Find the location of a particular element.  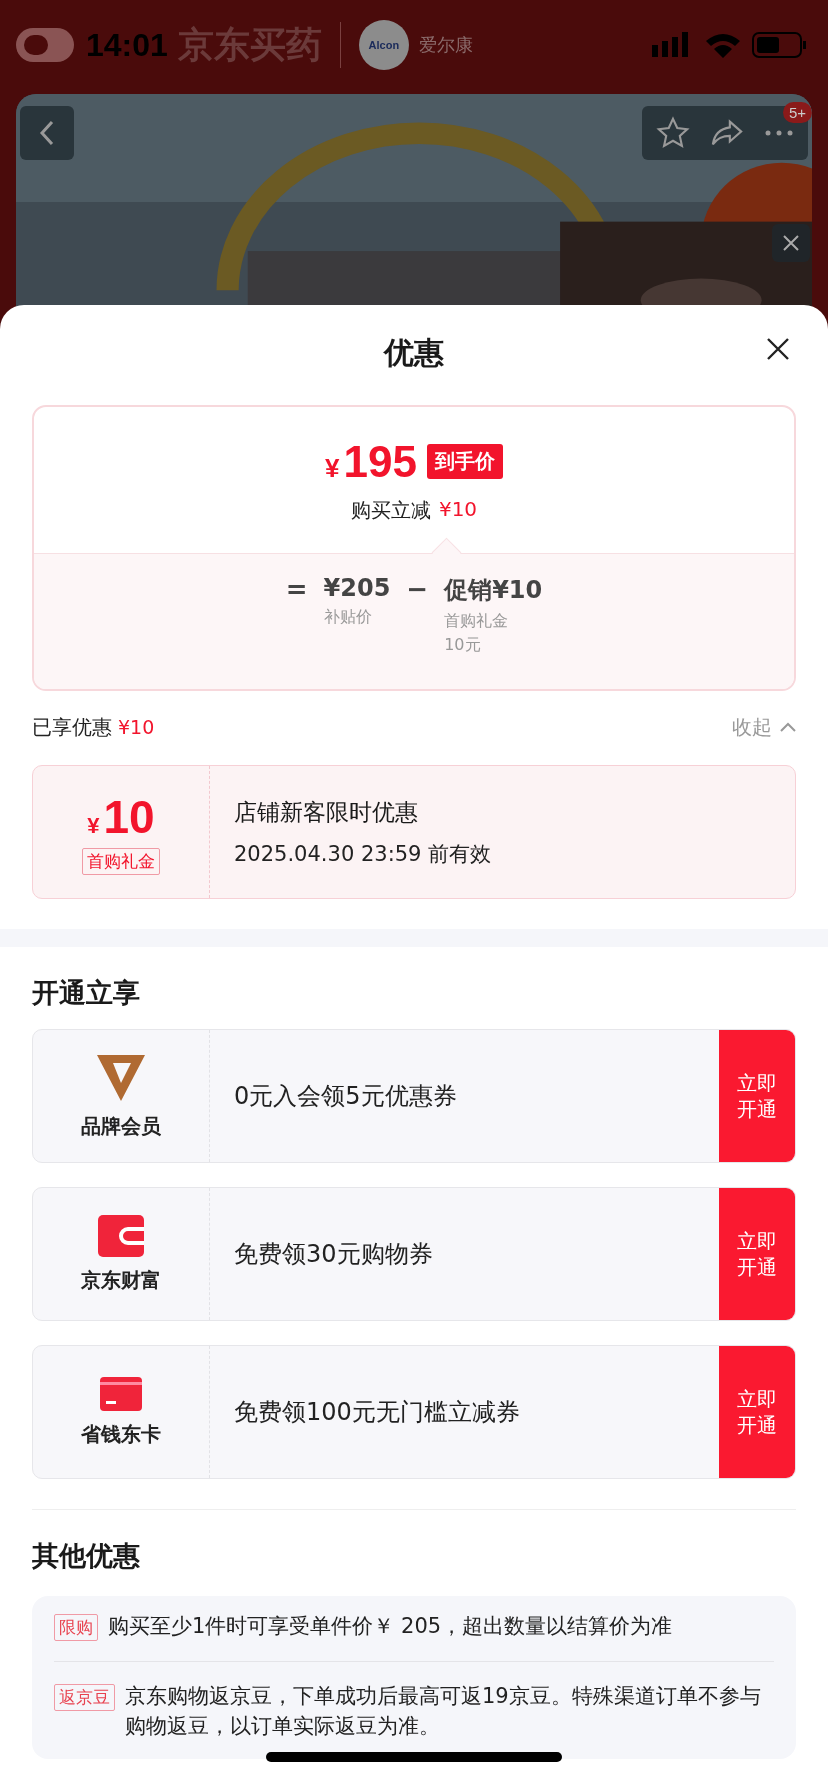

v-logo-icon is located at coordinates (121, 1077).